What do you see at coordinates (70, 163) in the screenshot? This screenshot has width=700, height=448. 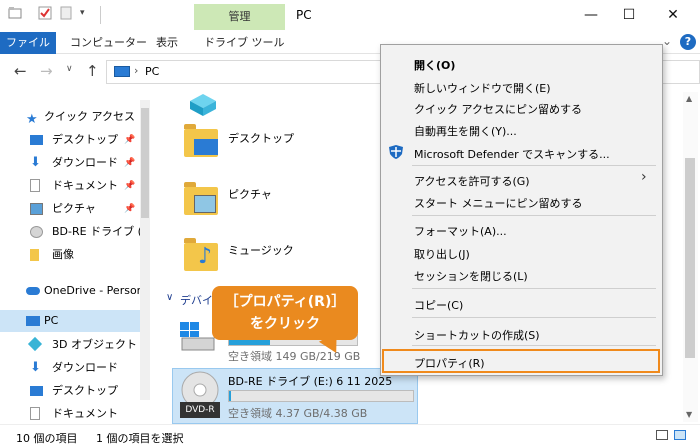 I see `sidebar-item-downloads: ⬇ ダウンロード 📌` at bounding box center [70, 163].